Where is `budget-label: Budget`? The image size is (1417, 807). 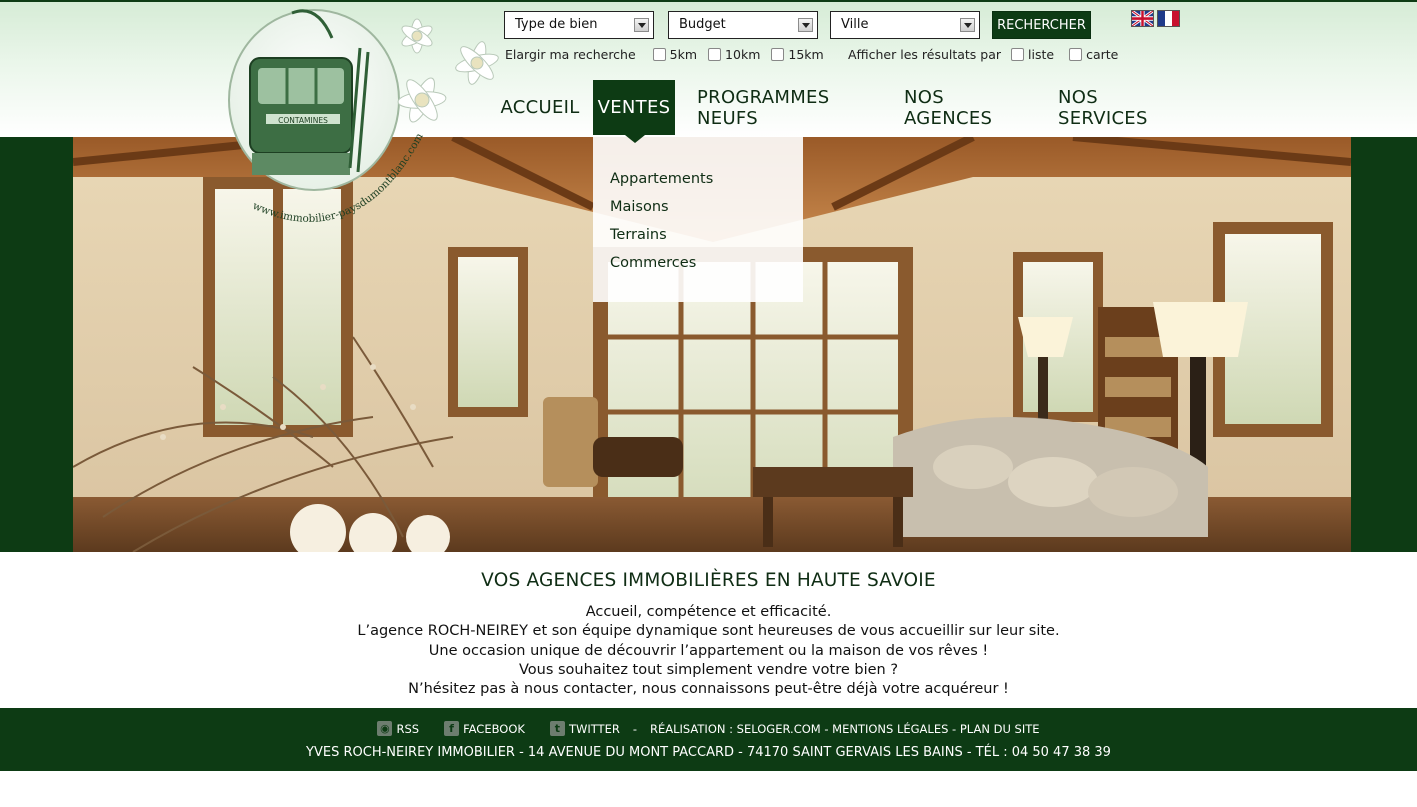
budget-label: Budget is located at coordinates (702, 24).